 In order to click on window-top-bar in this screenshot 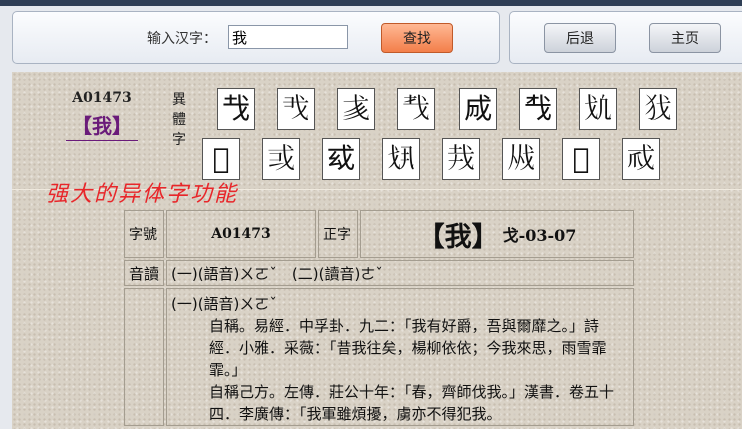, I will do `click(371, 3)`.